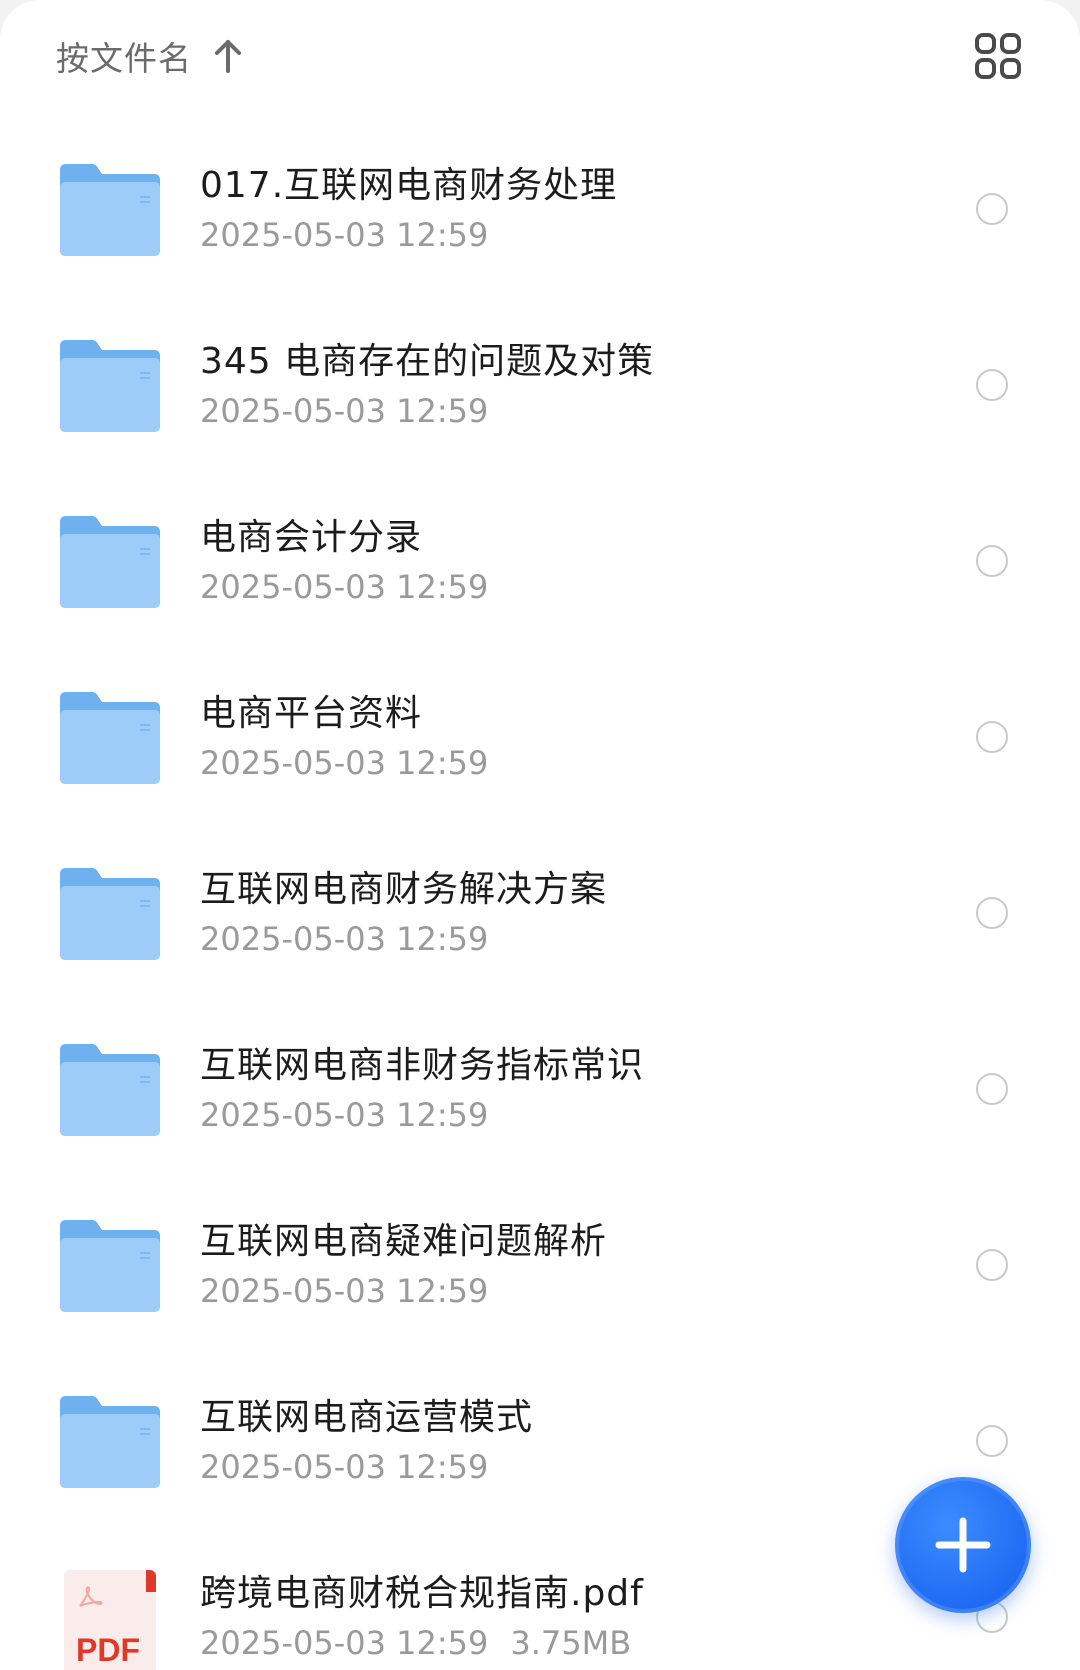 Image resolution: width=1080 pixels, height=1670 pixels. I want to click on list-item: 电商会计分录 2025-05-03 12:59, so click(540, 560).